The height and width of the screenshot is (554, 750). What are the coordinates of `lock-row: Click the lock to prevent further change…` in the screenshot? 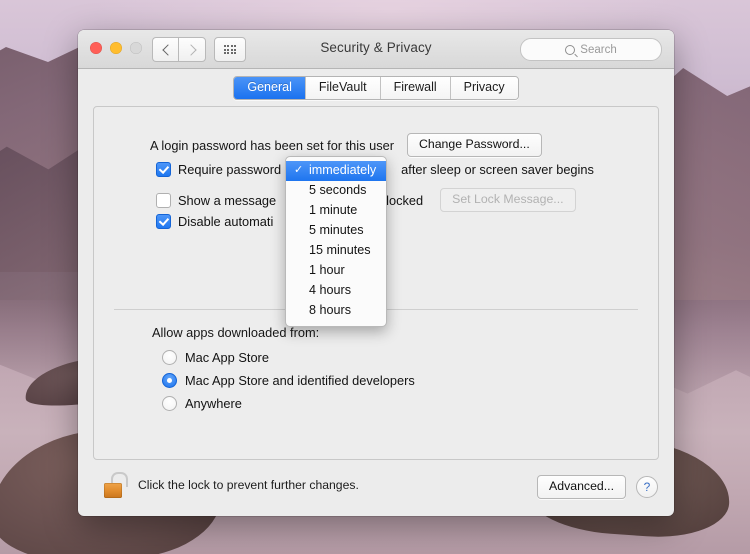 It's located at (231, 485).